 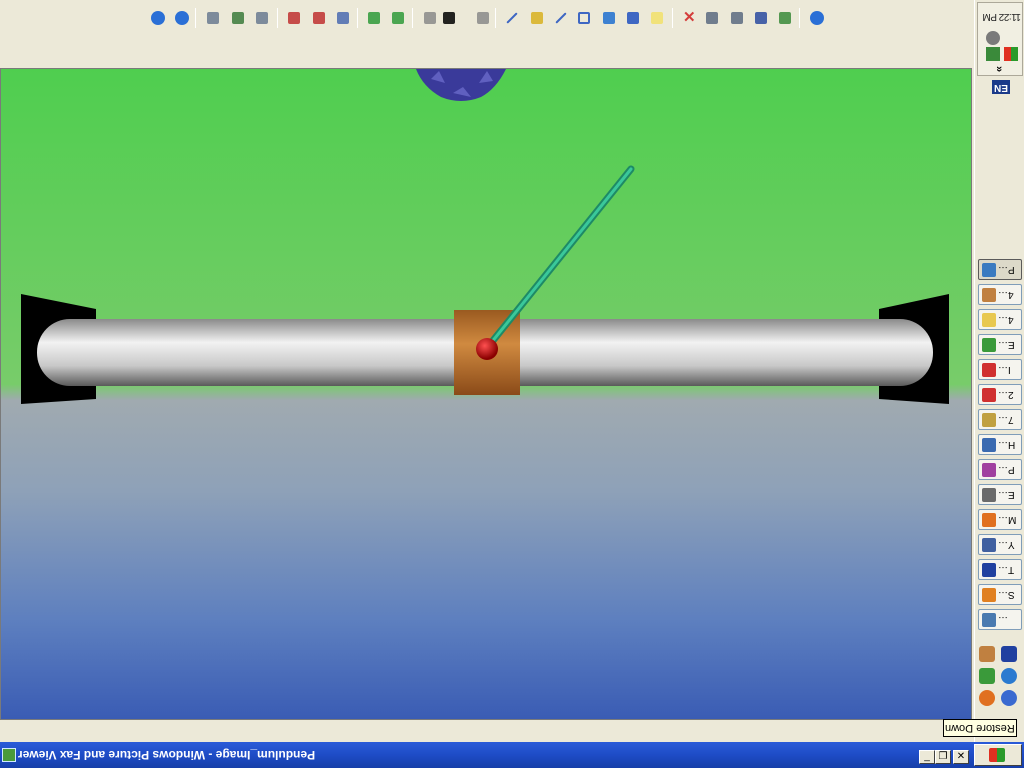 I want to click on start-button, so click(x=998, y=755).